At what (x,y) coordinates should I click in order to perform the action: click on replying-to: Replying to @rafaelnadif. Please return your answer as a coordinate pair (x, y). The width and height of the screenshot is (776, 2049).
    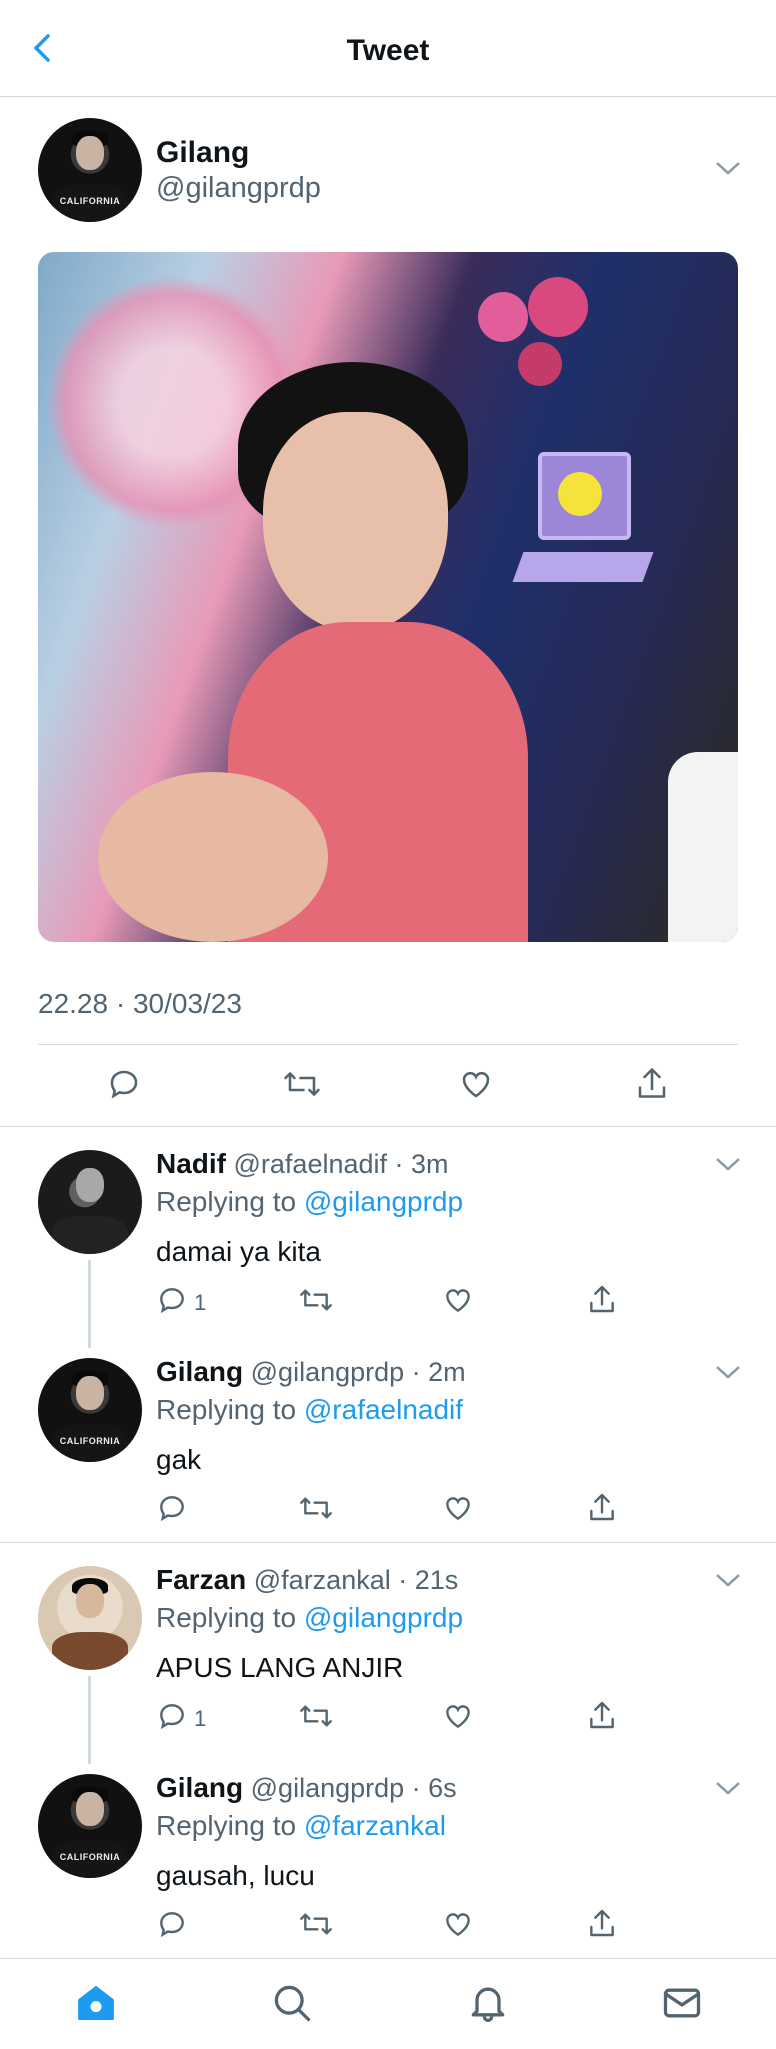
    Looking at the image, I should click on (309, 1410).